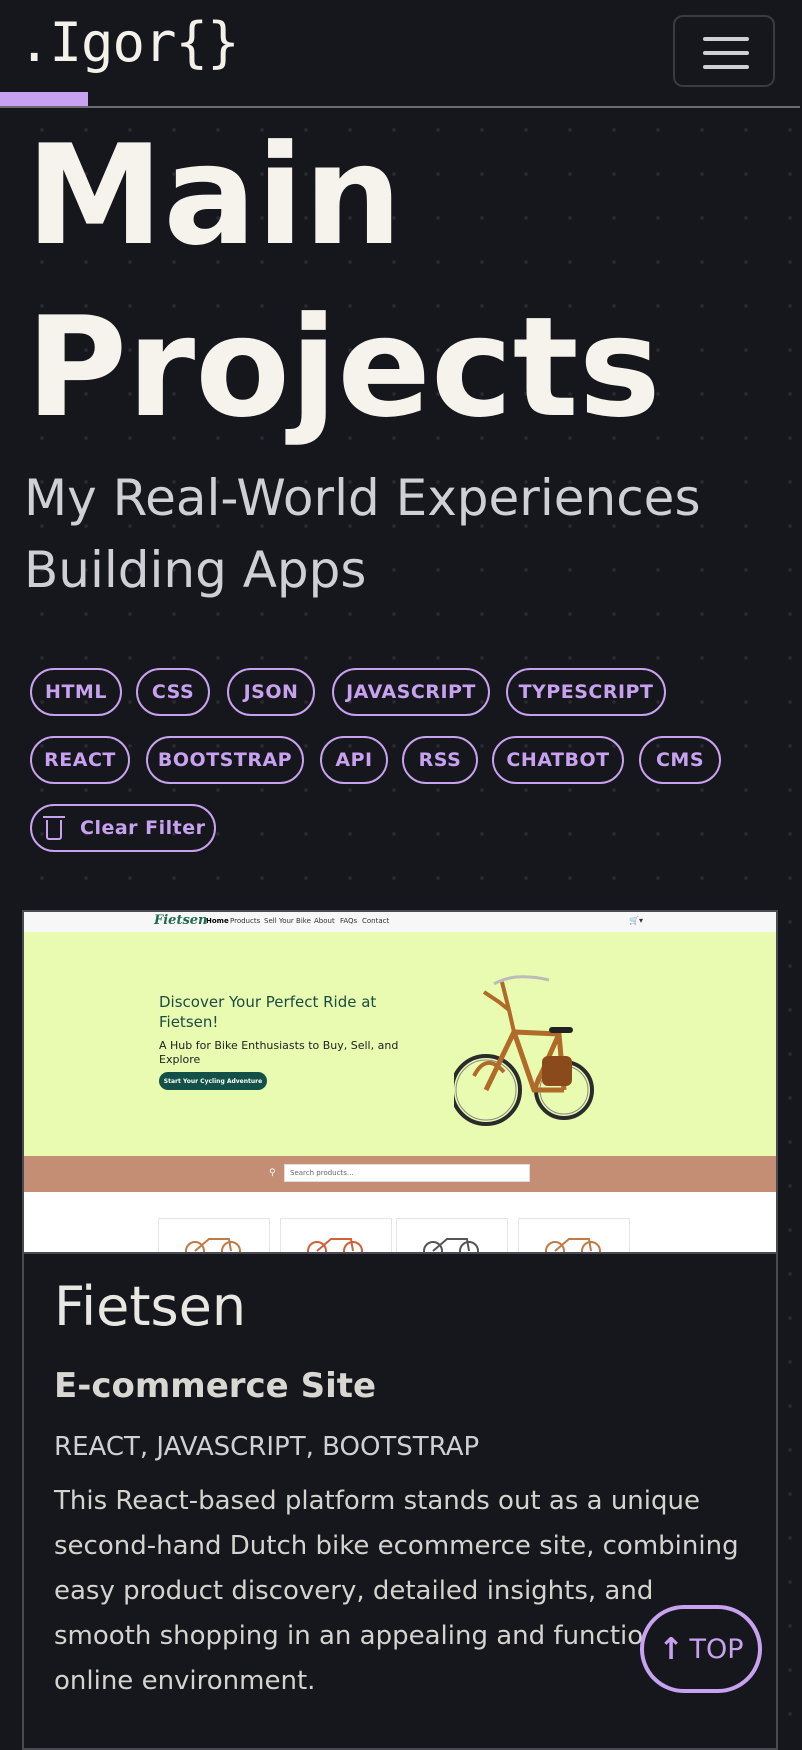  What do you see at coordinates (716, 1649) in the screenshot?
I see `top-button-label: TOP` at bounding box center [716, 1649].